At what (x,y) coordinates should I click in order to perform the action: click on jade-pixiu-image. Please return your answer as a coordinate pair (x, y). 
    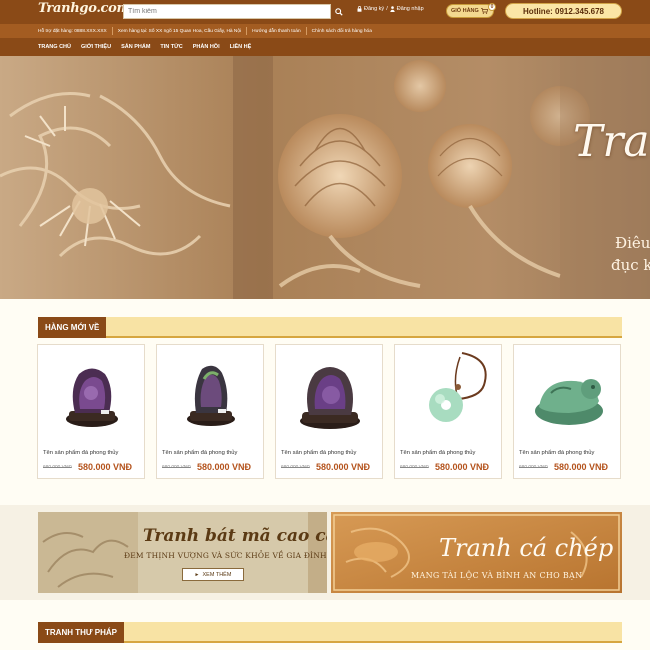
    Looking at the image, I should click on (568, 402).